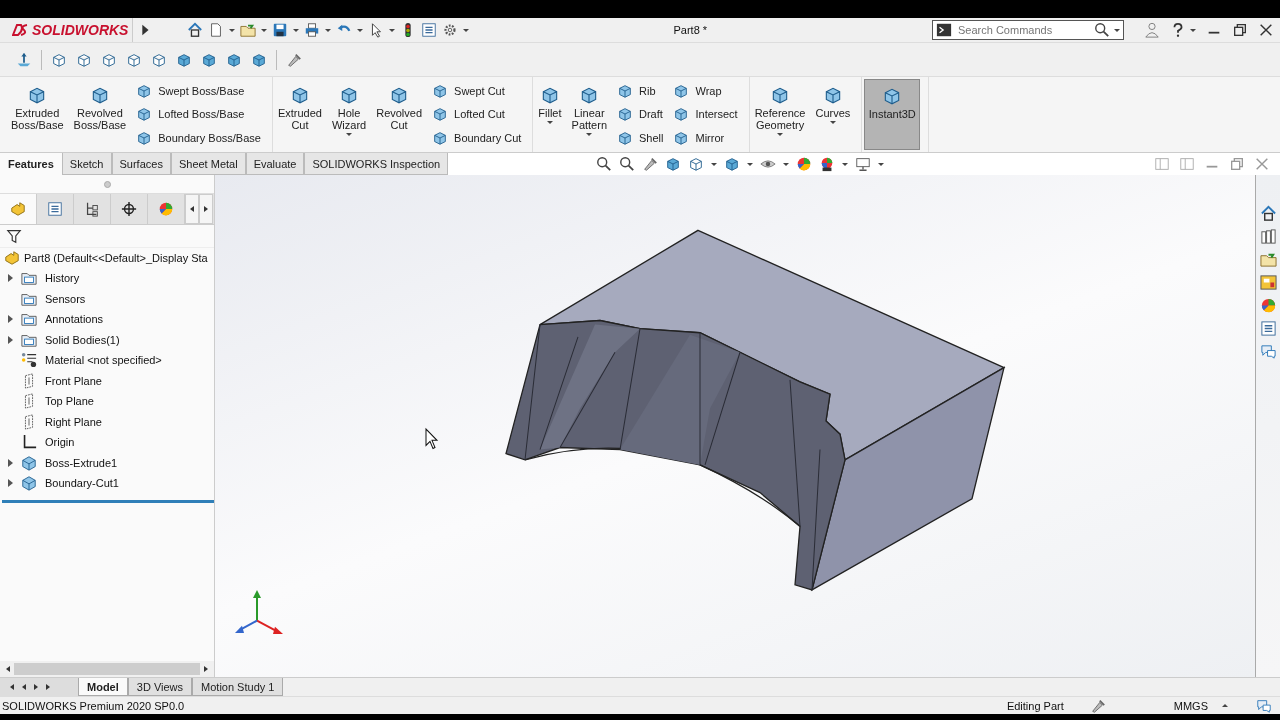  I want to click on tree-item: Right Plane, so click(73, 421).